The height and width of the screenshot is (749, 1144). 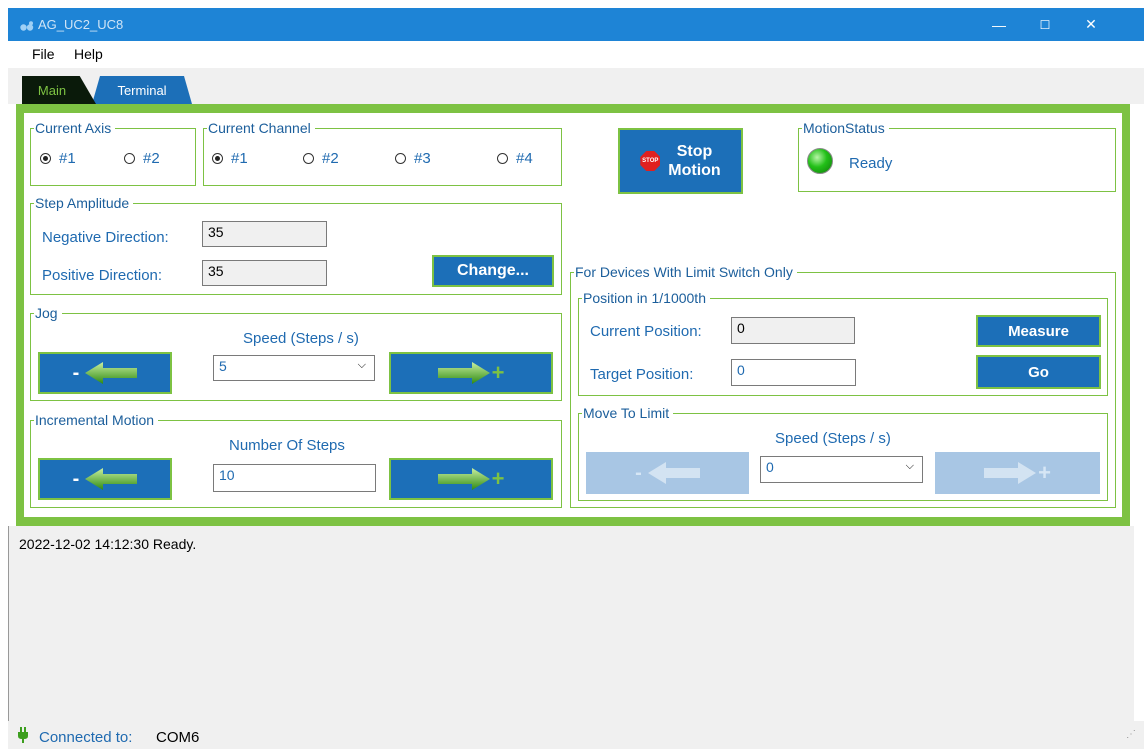 I want to click on number-of-steps-input: 10, so click(x=294, y=478).